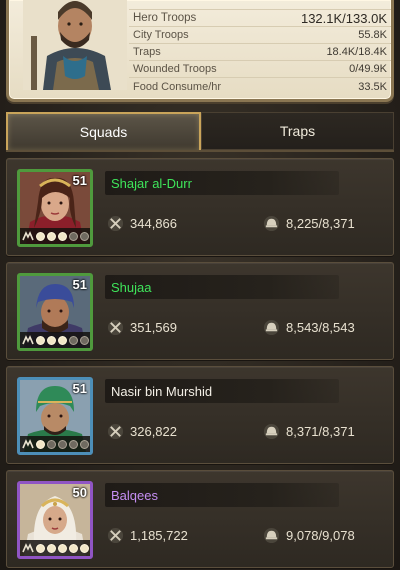  I want to click on squad-troops: 8,543/8,543, so click(309, 327).